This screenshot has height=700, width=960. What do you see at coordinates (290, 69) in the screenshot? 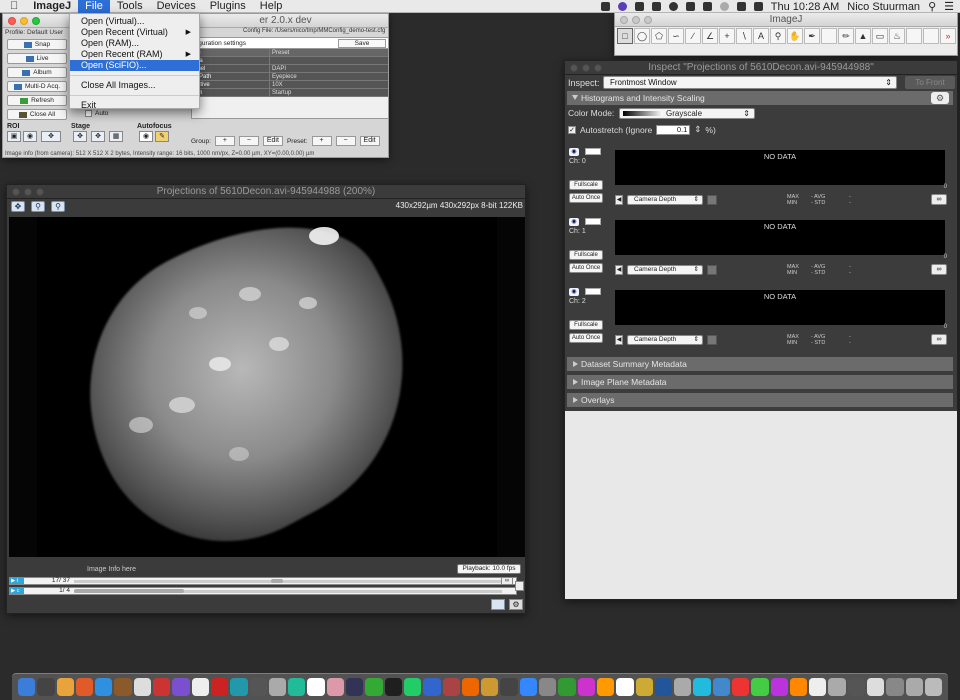
I see `table-row: nnelDAPI` at bounding box center [290, 69].